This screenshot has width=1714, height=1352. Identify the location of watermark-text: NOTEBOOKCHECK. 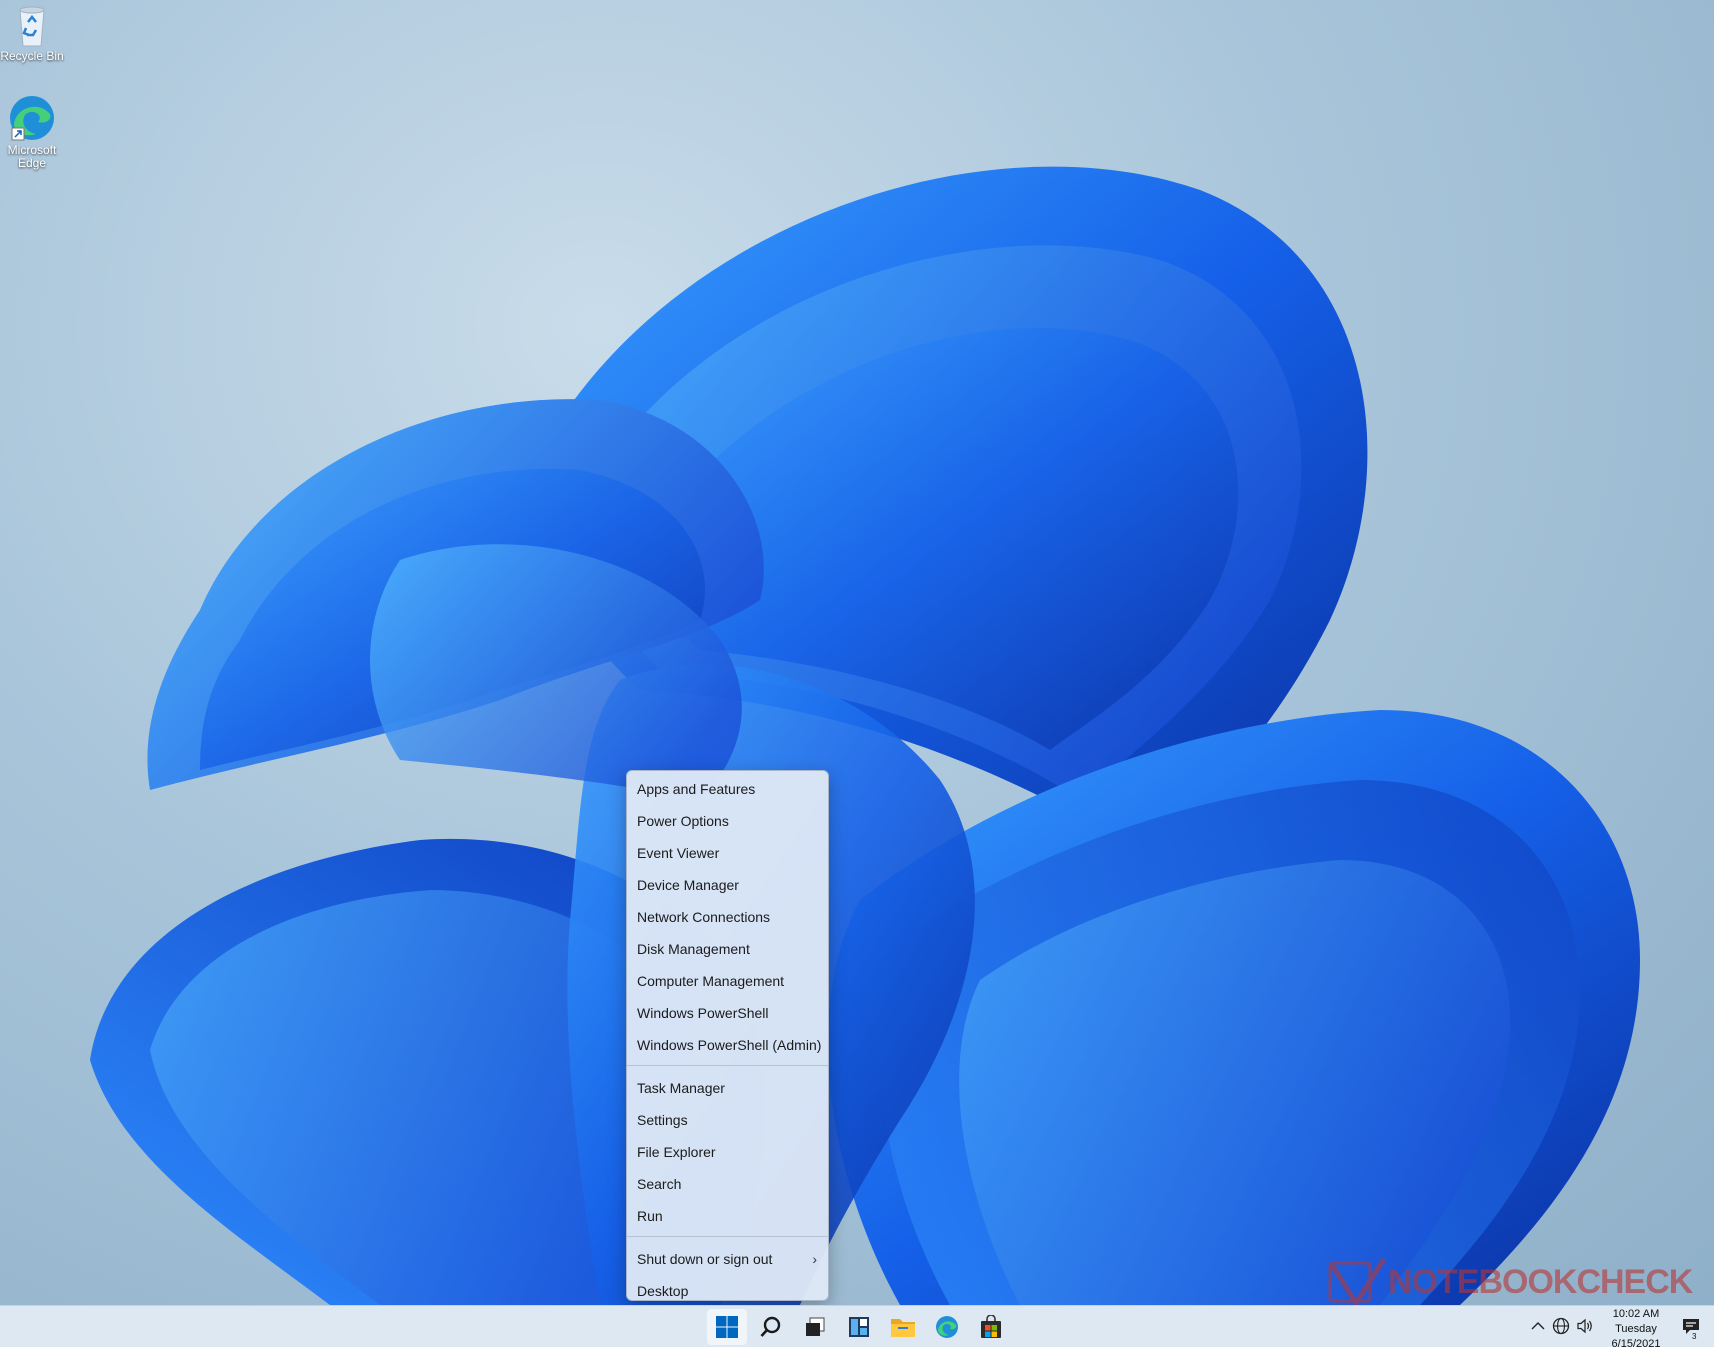
(1540, 1281).